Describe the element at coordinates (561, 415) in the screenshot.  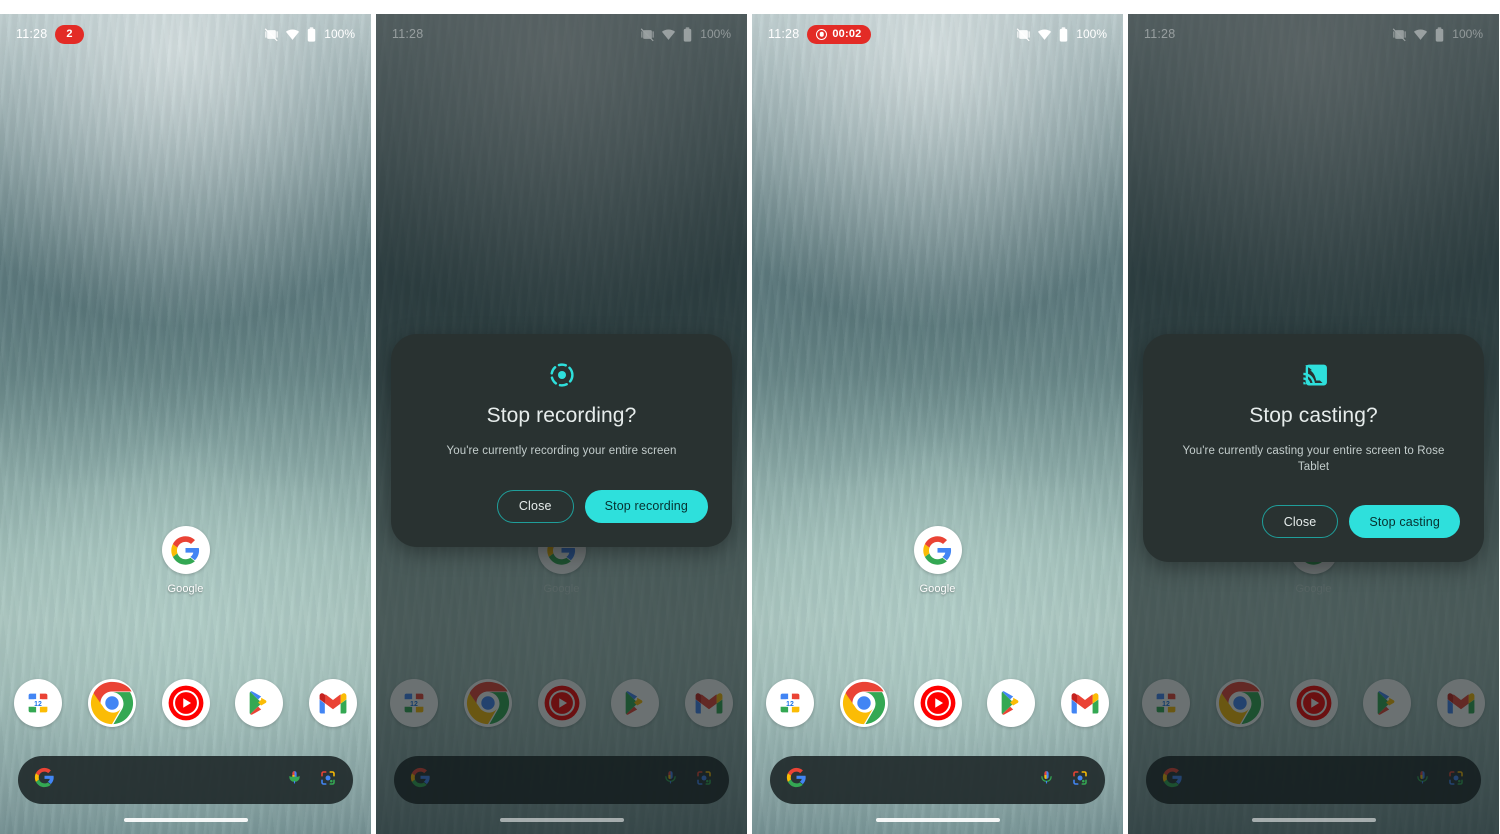
I see `dialog-title: Stop recording?` at that location.